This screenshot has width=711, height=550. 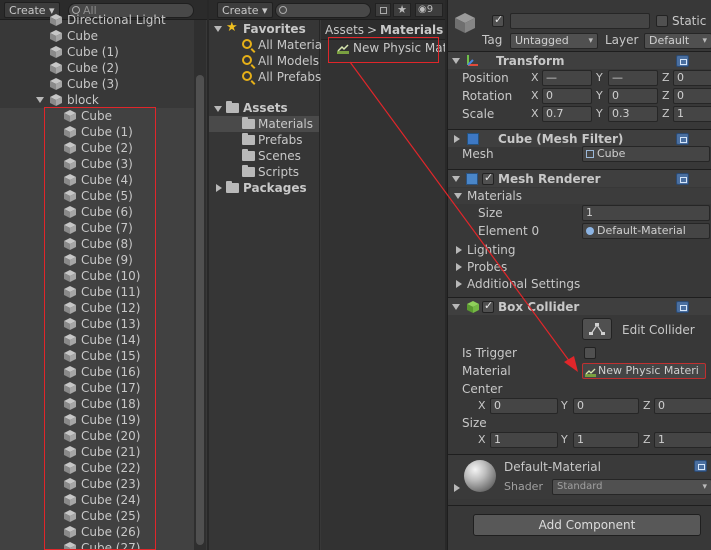 What do you see at coordinates (524, 440) in the screenshot?
I see `size-x-field: 1` at bounding box center [524, 440].